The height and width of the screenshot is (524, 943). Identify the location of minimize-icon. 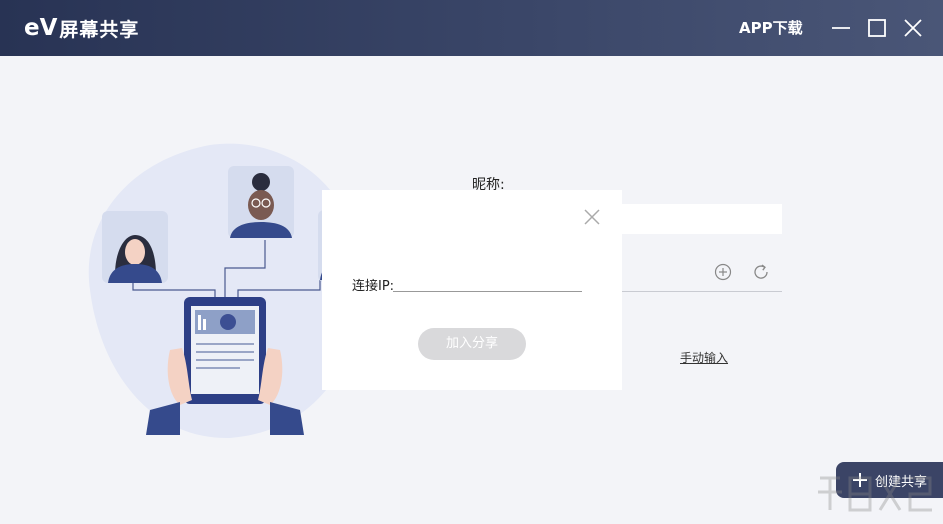
(841, 28).